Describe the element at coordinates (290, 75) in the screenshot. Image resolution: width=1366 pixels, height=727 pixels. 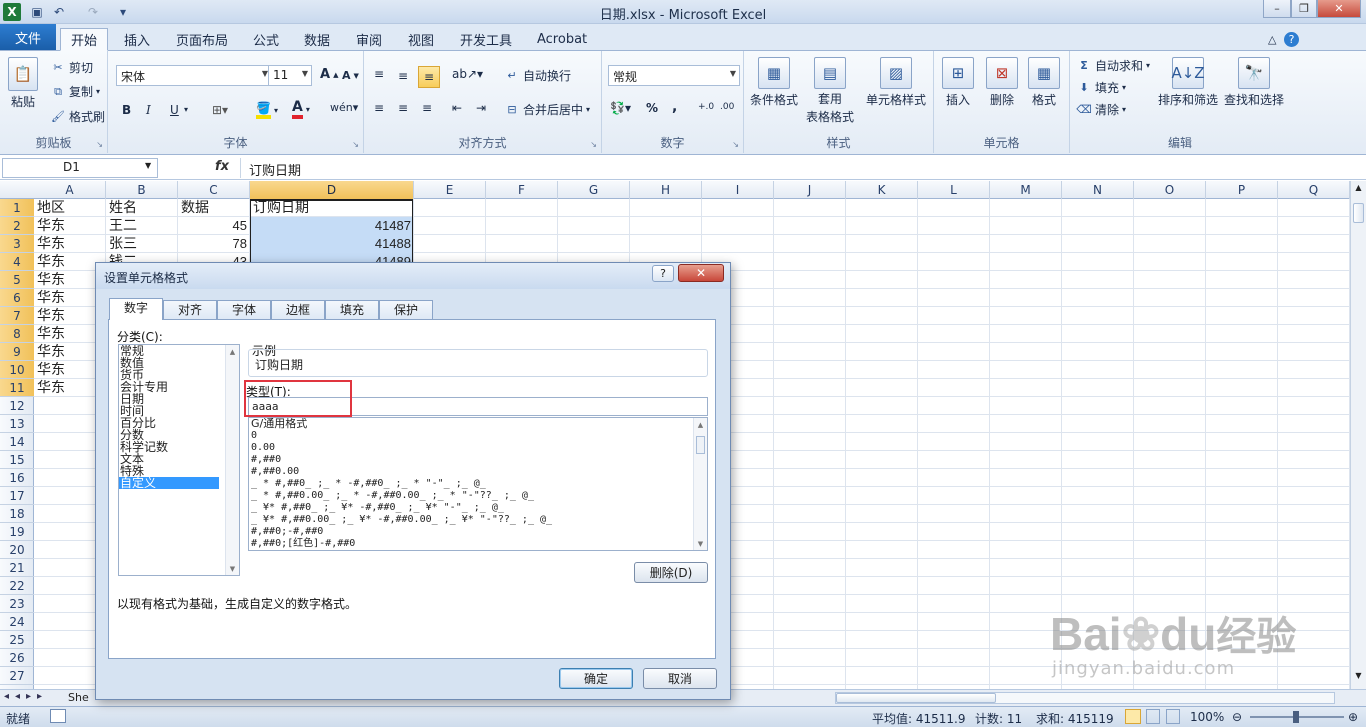
I see `font-size-combo: 11 ▼` at that location.